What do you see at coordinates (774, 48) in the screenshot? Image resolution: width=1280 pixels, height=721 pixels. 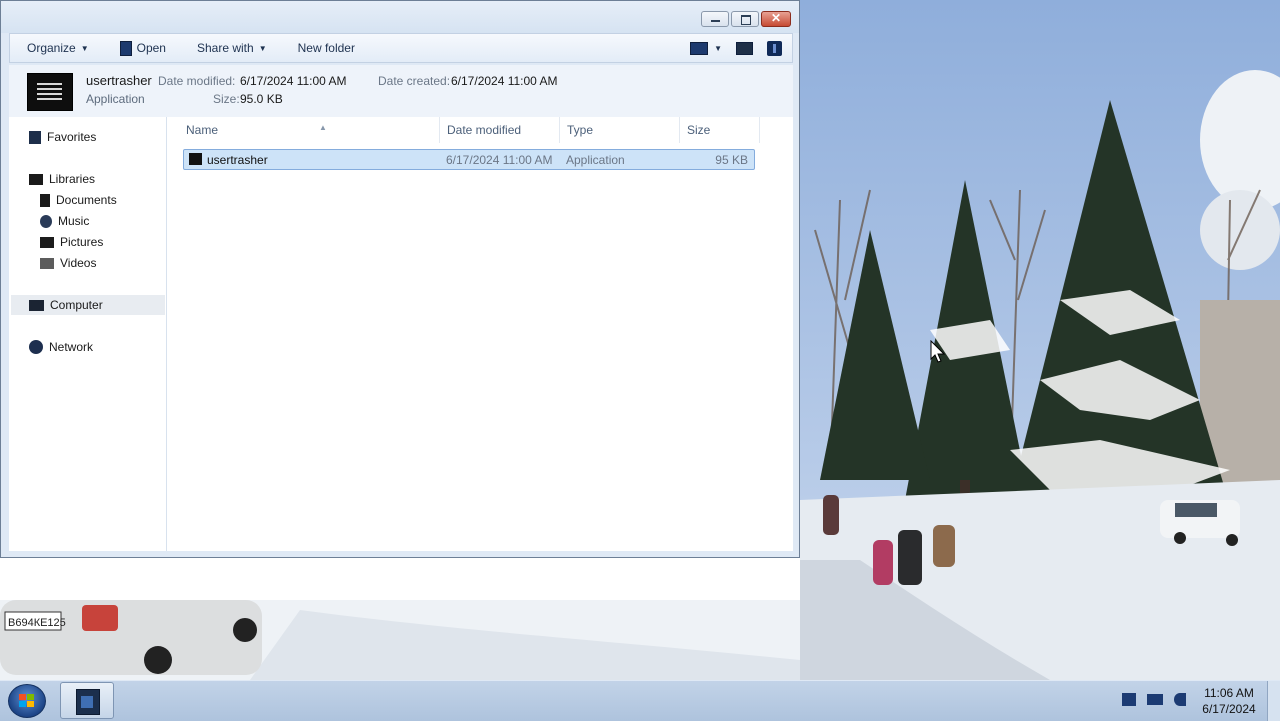 I see `help-icon` at bounding box center [774, 48].